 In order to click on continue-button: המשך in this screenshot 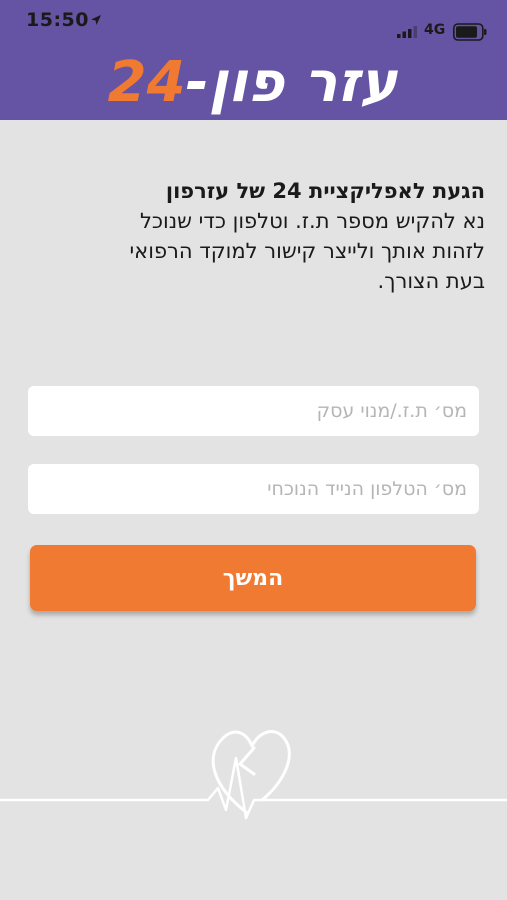, I will do `click(253, 578)`.